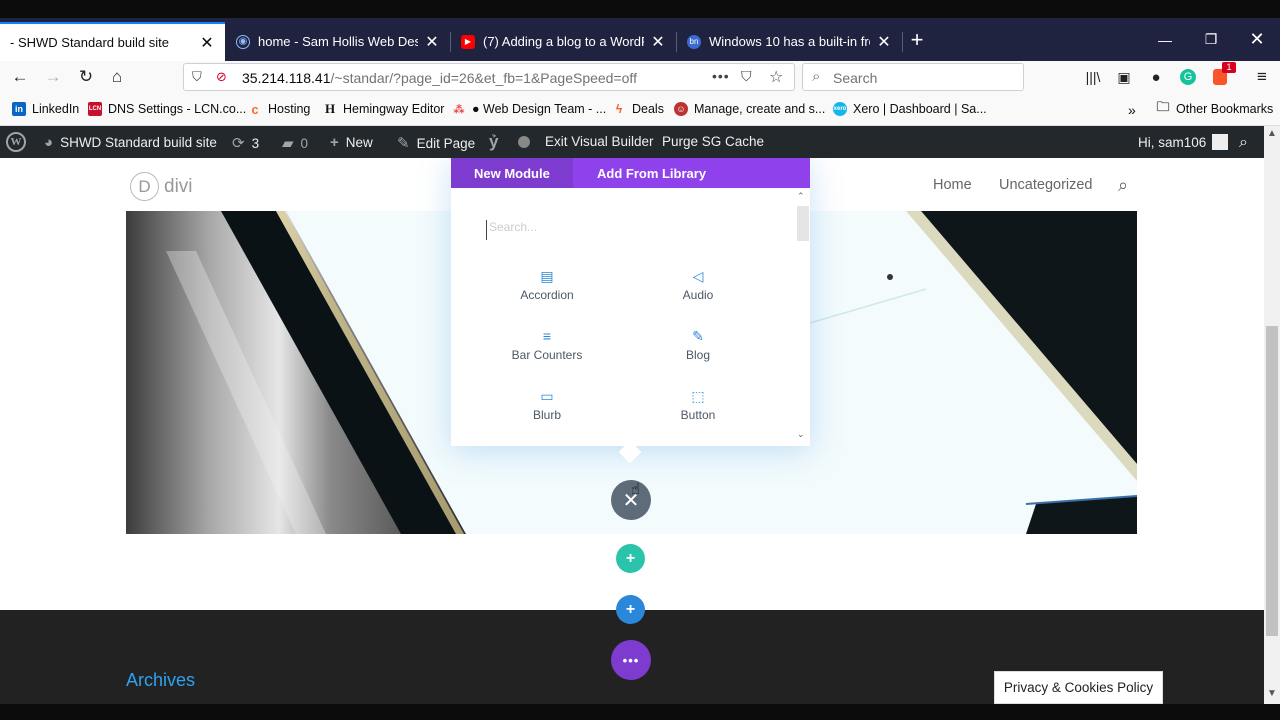 Image resolution: width=1280 pixels, height=720 pixels. What do you see at coordinates (493, 142) in the screenshot?
I see `yoast-icon: ỷ` at bounding box center [493, 142].